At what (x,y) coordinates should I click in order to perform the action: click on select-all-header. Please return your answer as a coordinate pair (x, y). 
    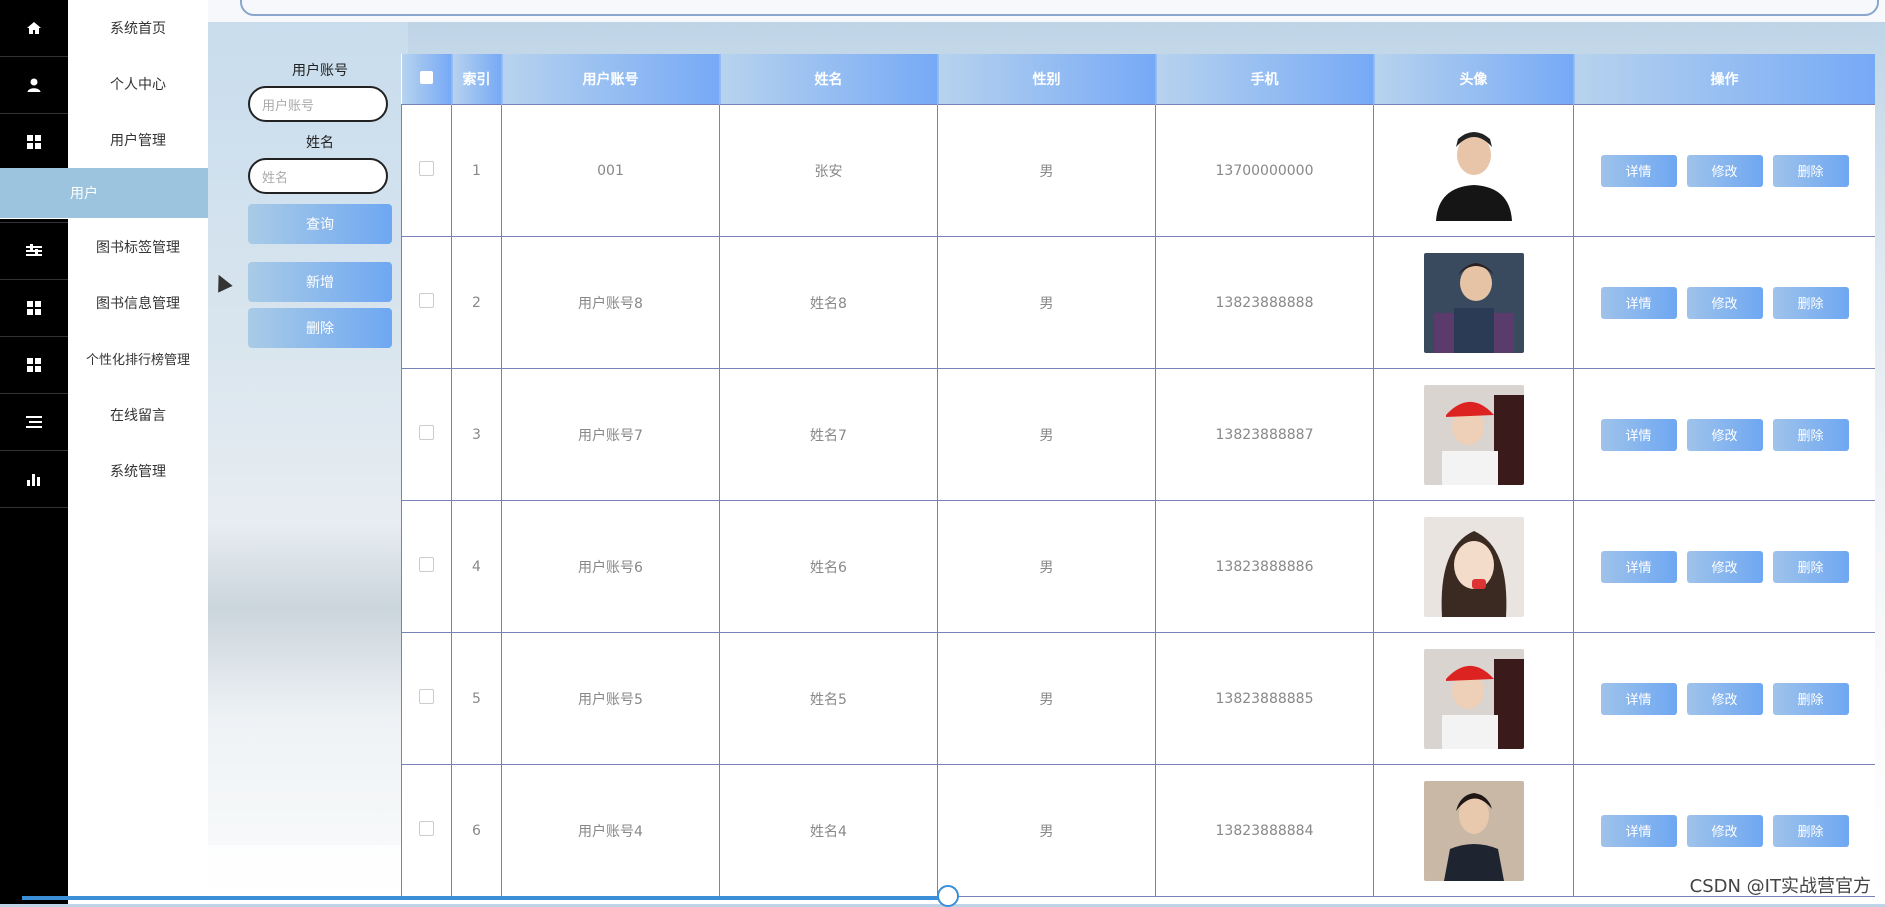
    Looking at the image, I should click on (426, 79).